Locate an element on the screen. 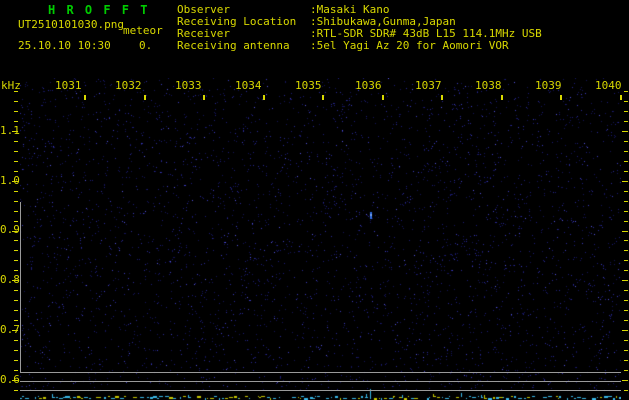 The width and height of the screenshot is (629, 400). datetime-label: 25.10.10 10:30 is located at coordinates (64, 45).